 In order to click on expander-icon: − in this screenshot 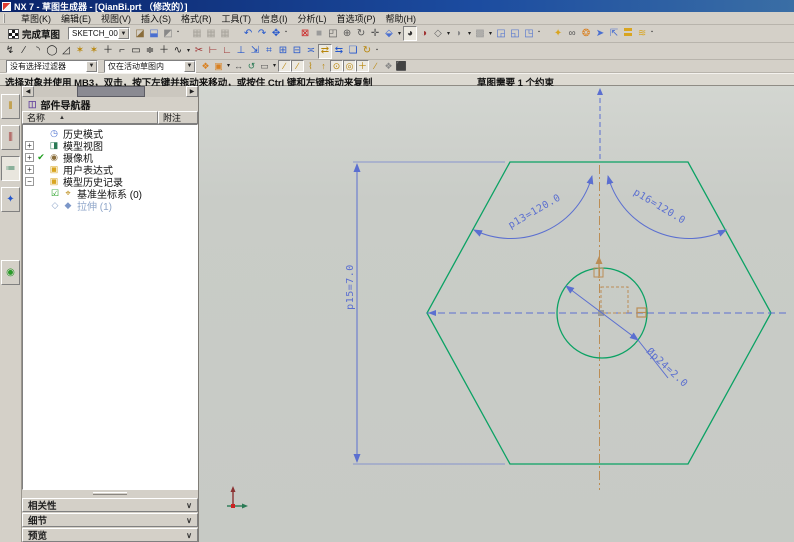, I will do `click(29, 181)`.